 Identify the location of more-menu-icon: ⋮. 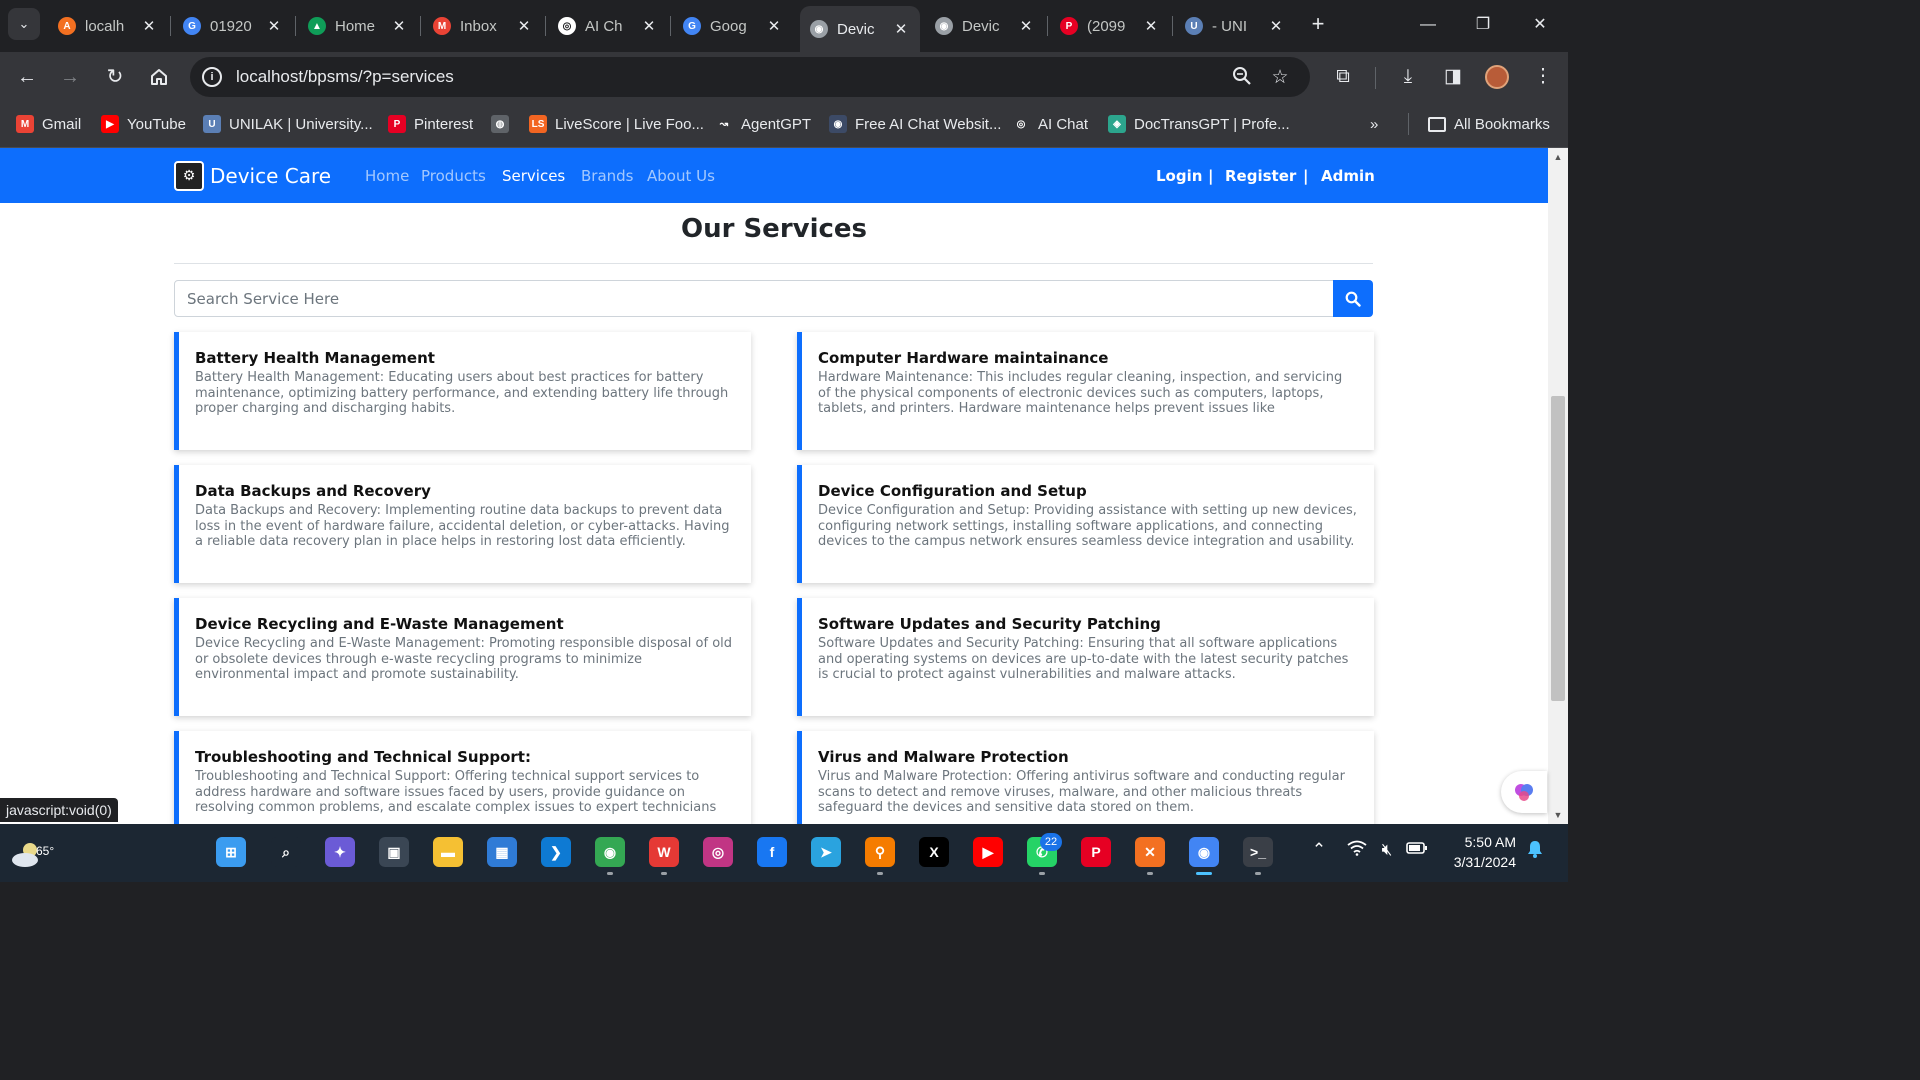
(1543, 77).